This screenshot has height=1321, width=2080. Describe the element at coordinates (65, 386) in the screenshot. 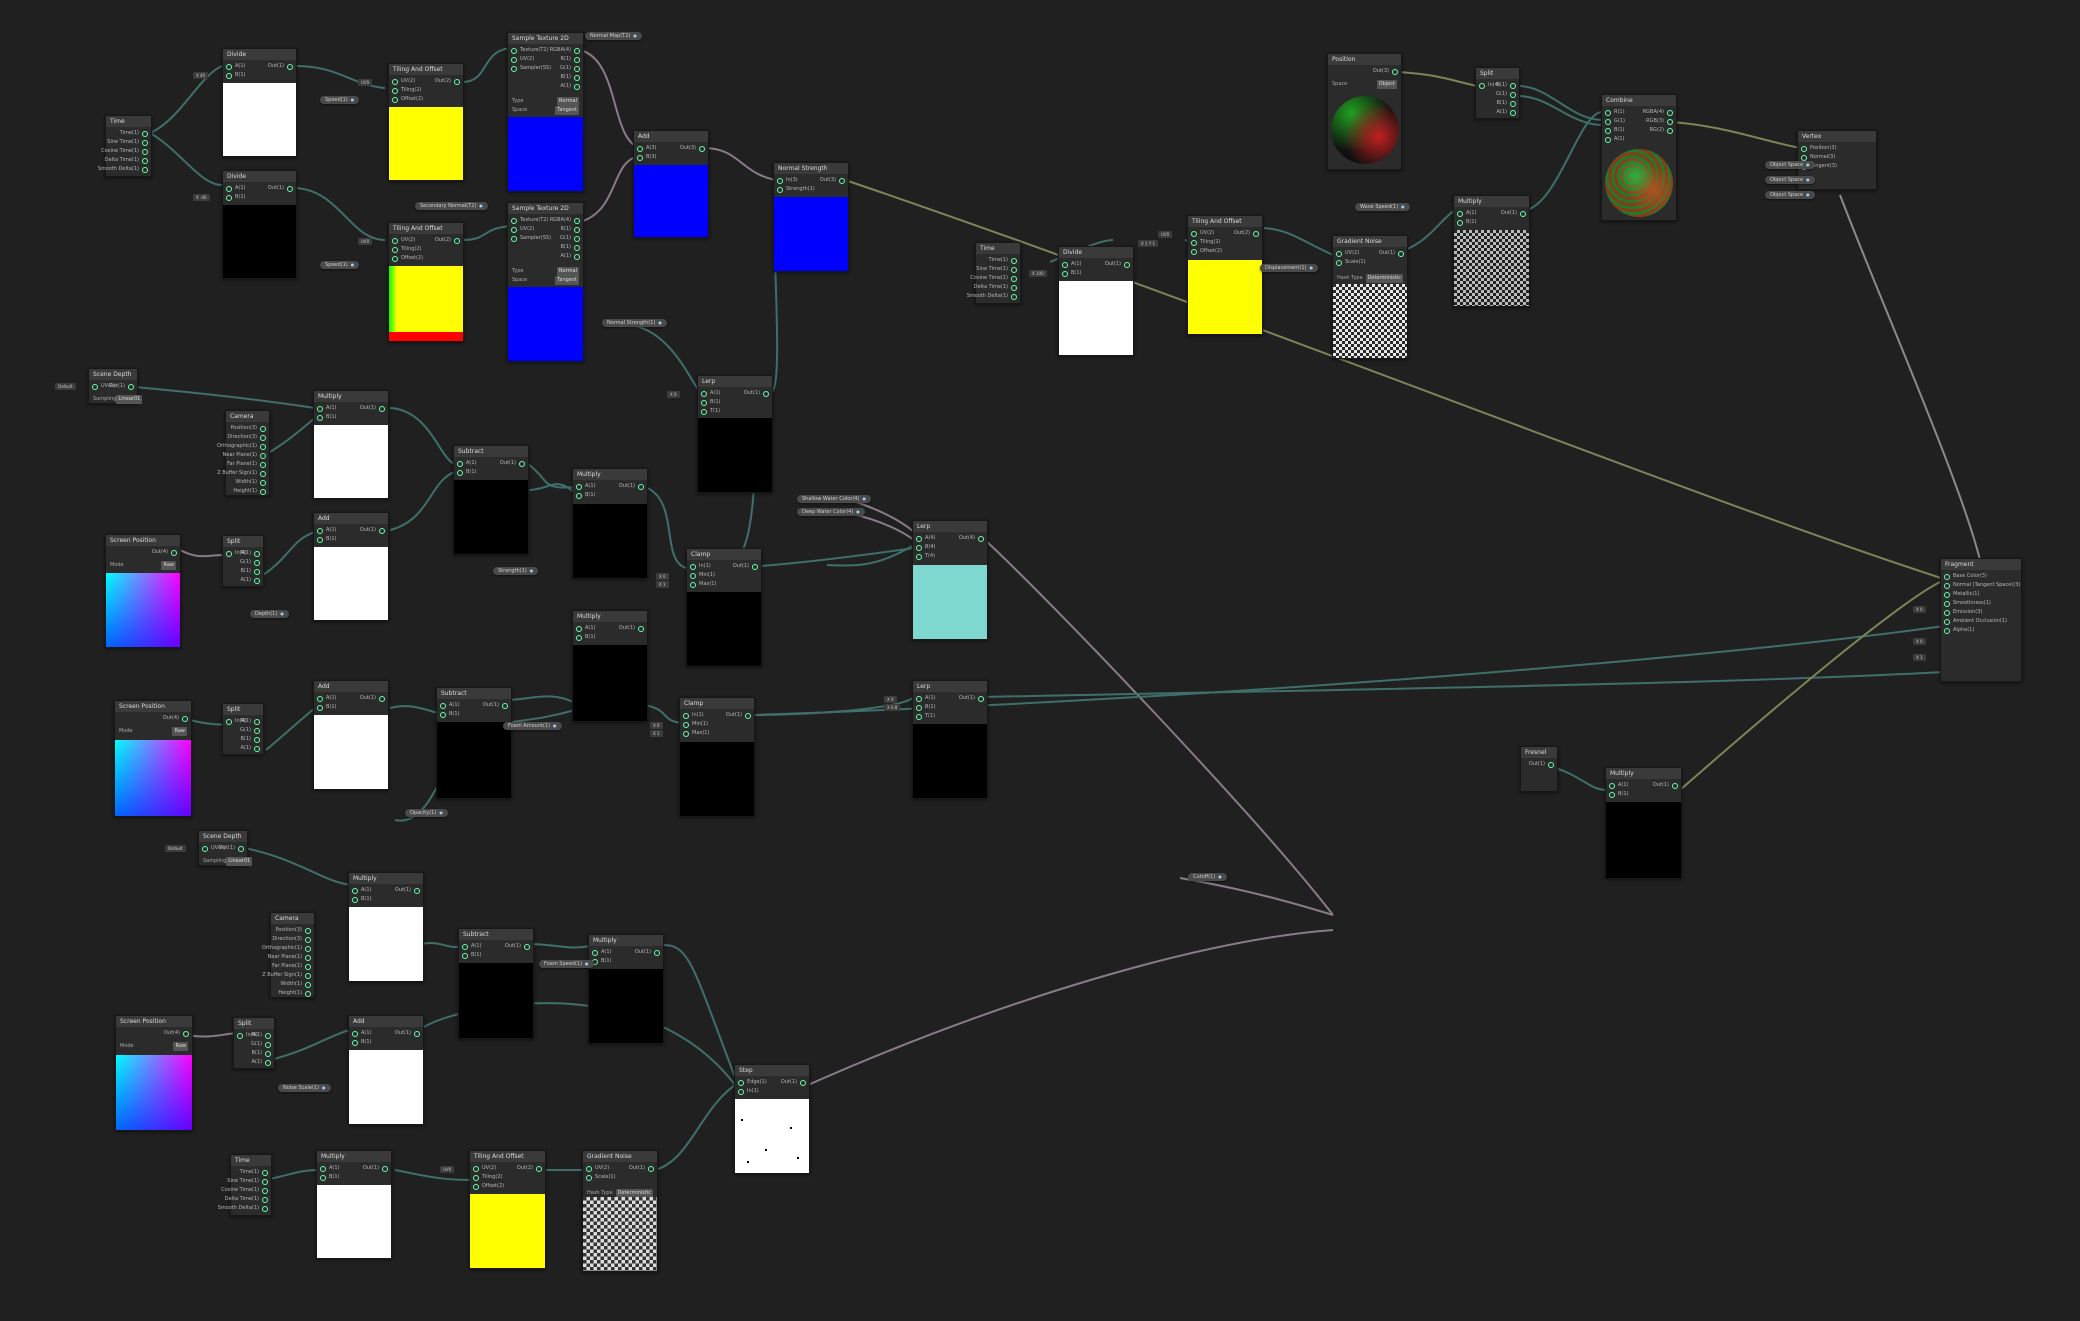

I see `uv-chip: Default` at that location.